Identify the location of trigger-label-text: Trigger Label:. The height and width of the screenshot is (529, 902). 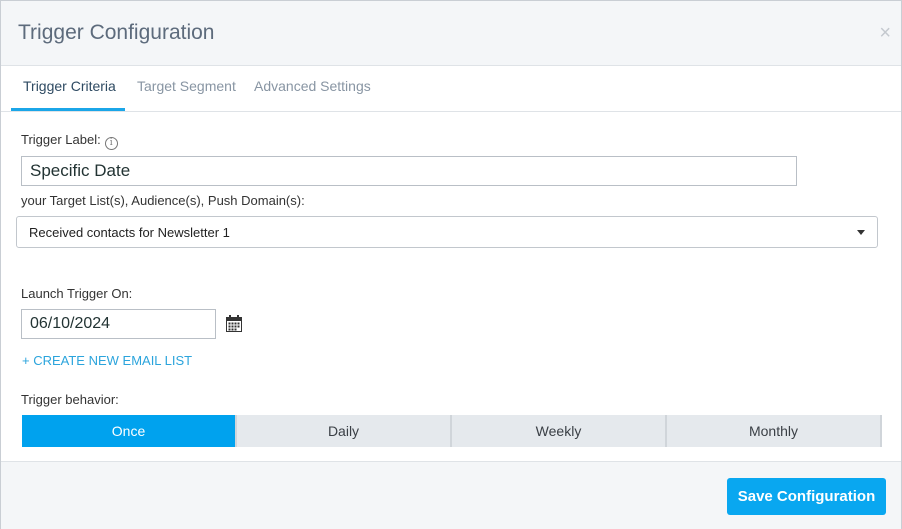
(61, 139).